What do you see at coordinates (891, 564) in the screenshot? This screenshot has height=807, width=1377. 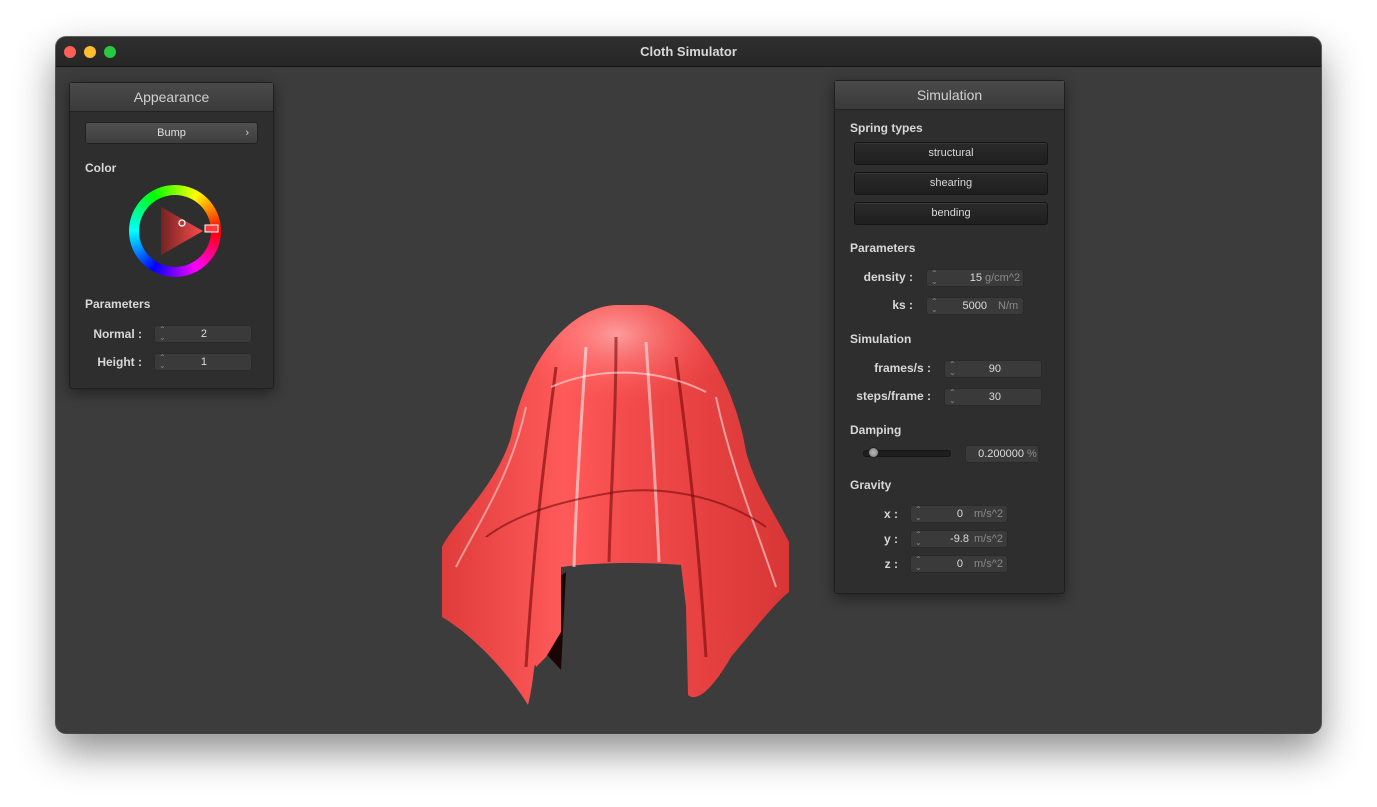 I see `gravity-z-label: z :` at bounding box center [891, 564].